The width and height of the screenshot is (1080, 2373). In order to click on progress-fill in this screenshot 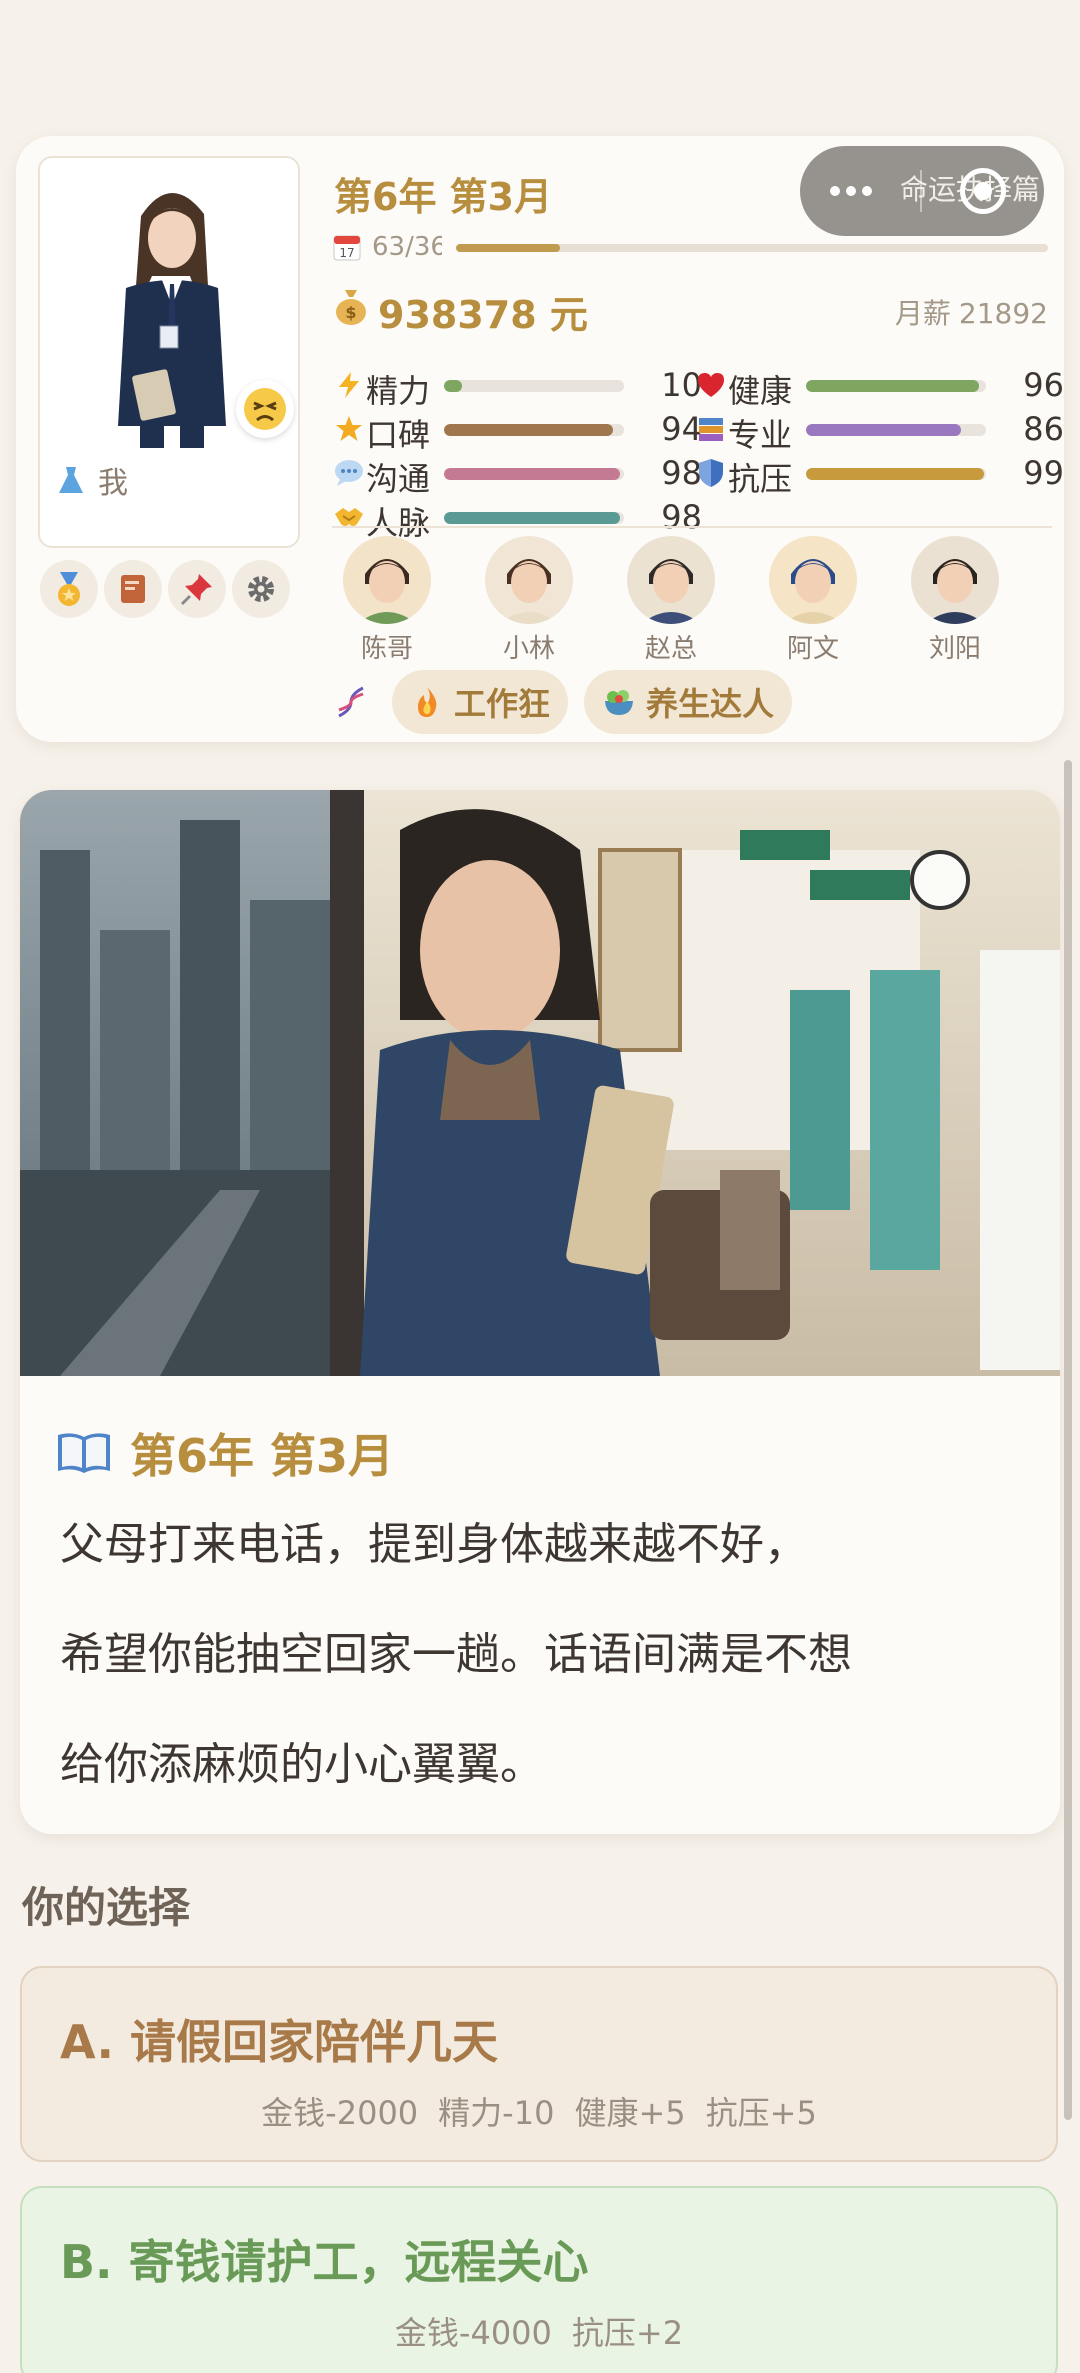, I will do `click(508, 248)`.